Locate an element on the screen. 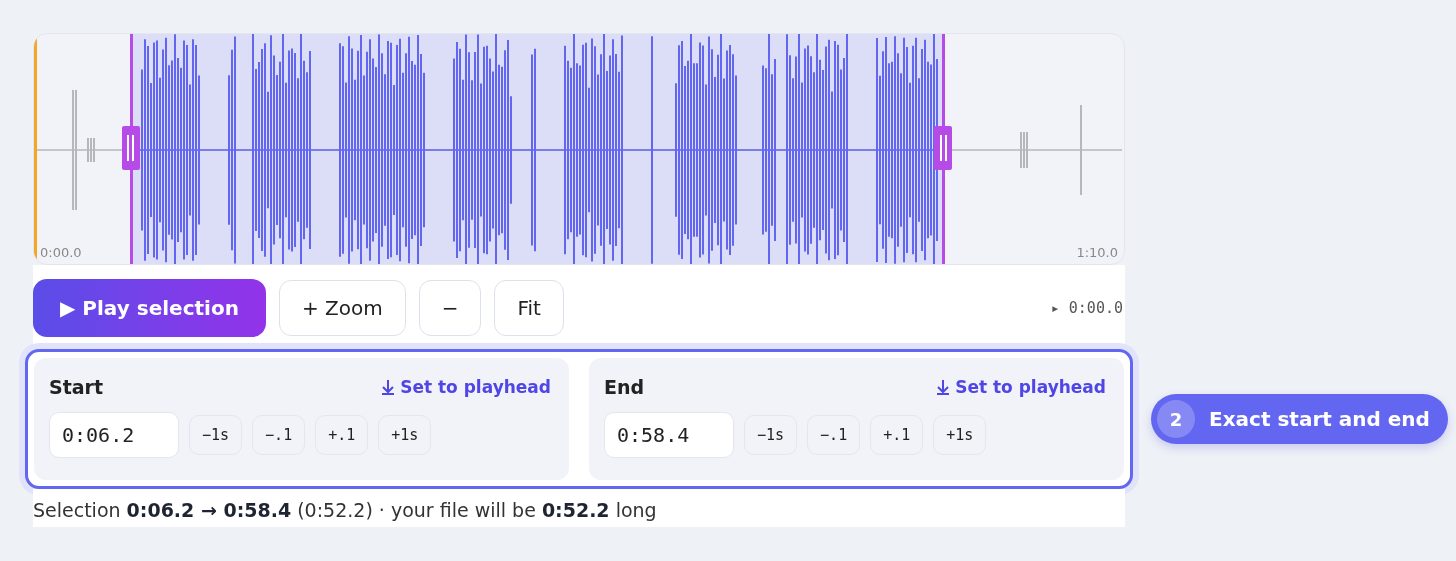 The width and height of the screenshot is (1456, 561). end-handle is located at coordinates (943, 148).